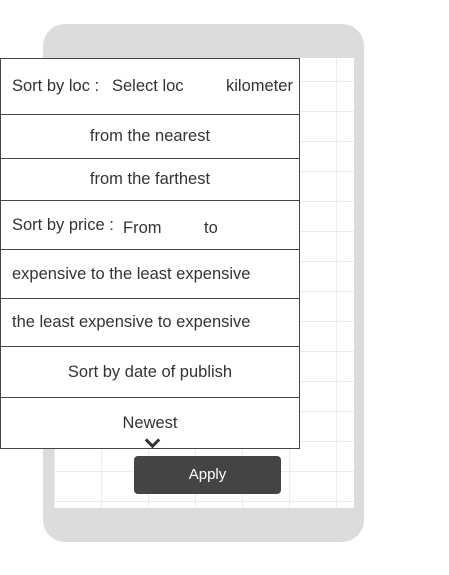  I want to click on option-least-to-expensive: the least expensive to expensive, so click(150, 322).